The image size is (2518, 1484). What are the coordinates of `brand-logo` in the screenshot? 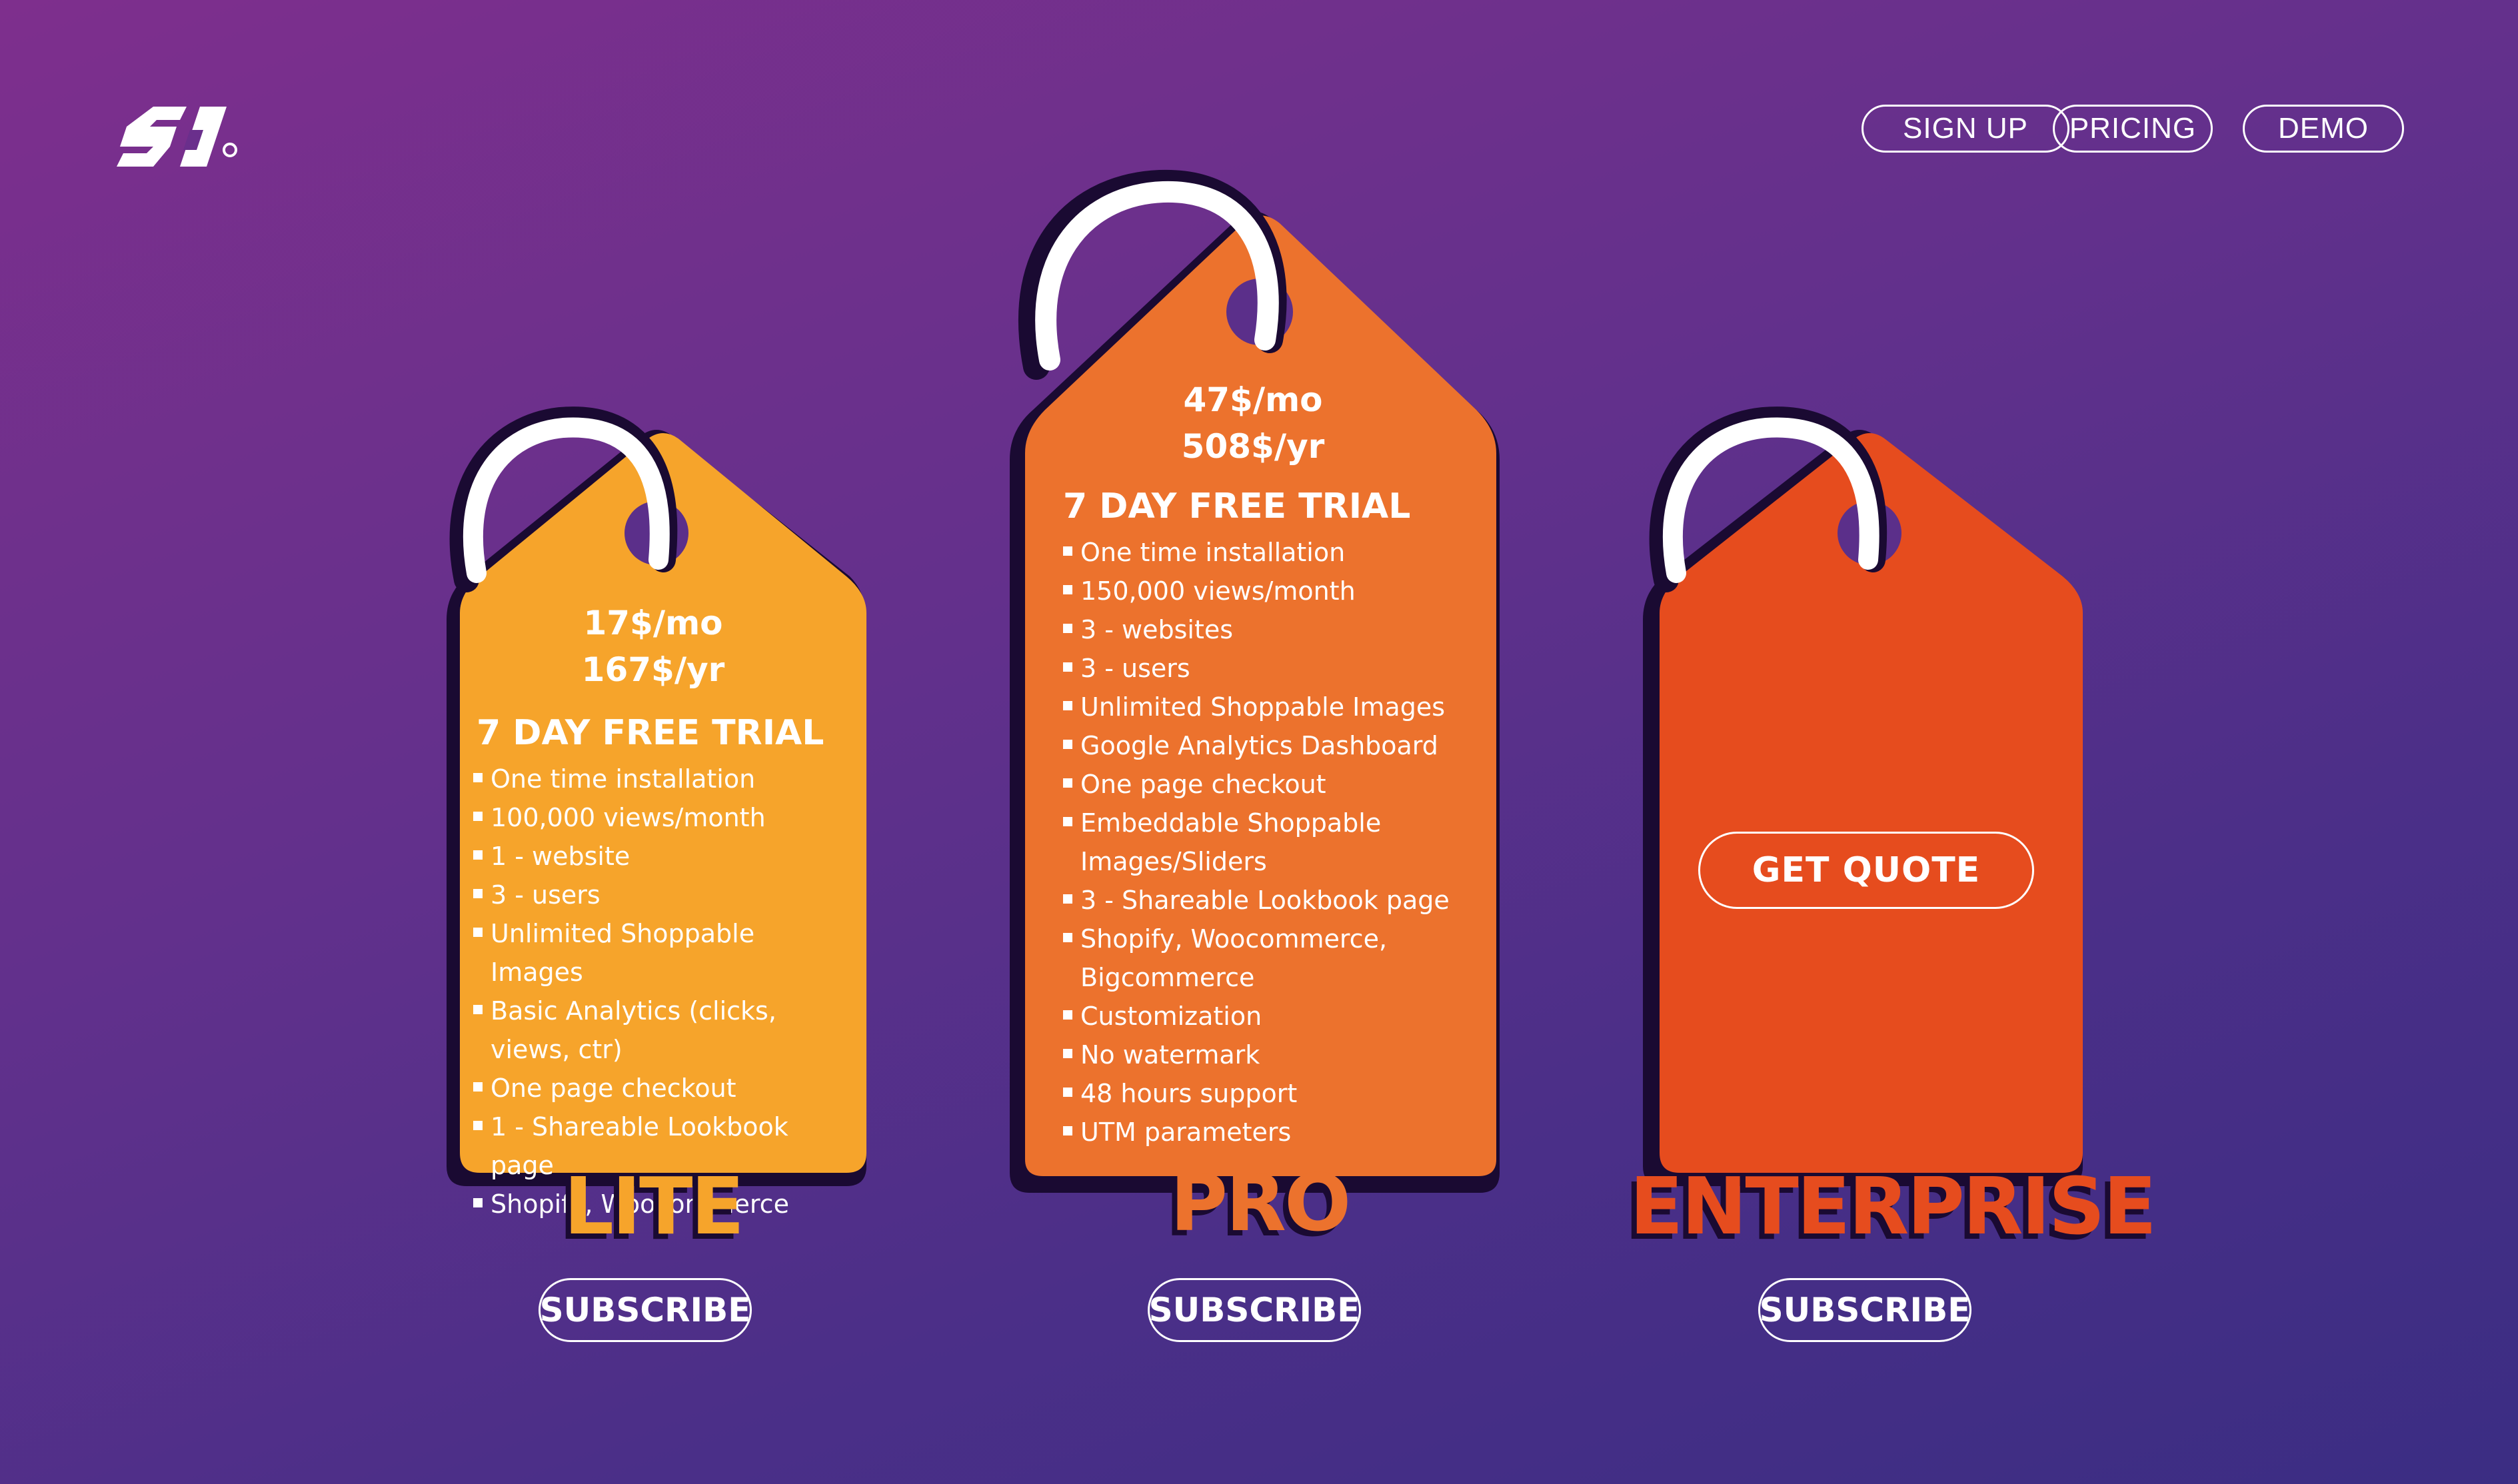 It's located at (180, 143).